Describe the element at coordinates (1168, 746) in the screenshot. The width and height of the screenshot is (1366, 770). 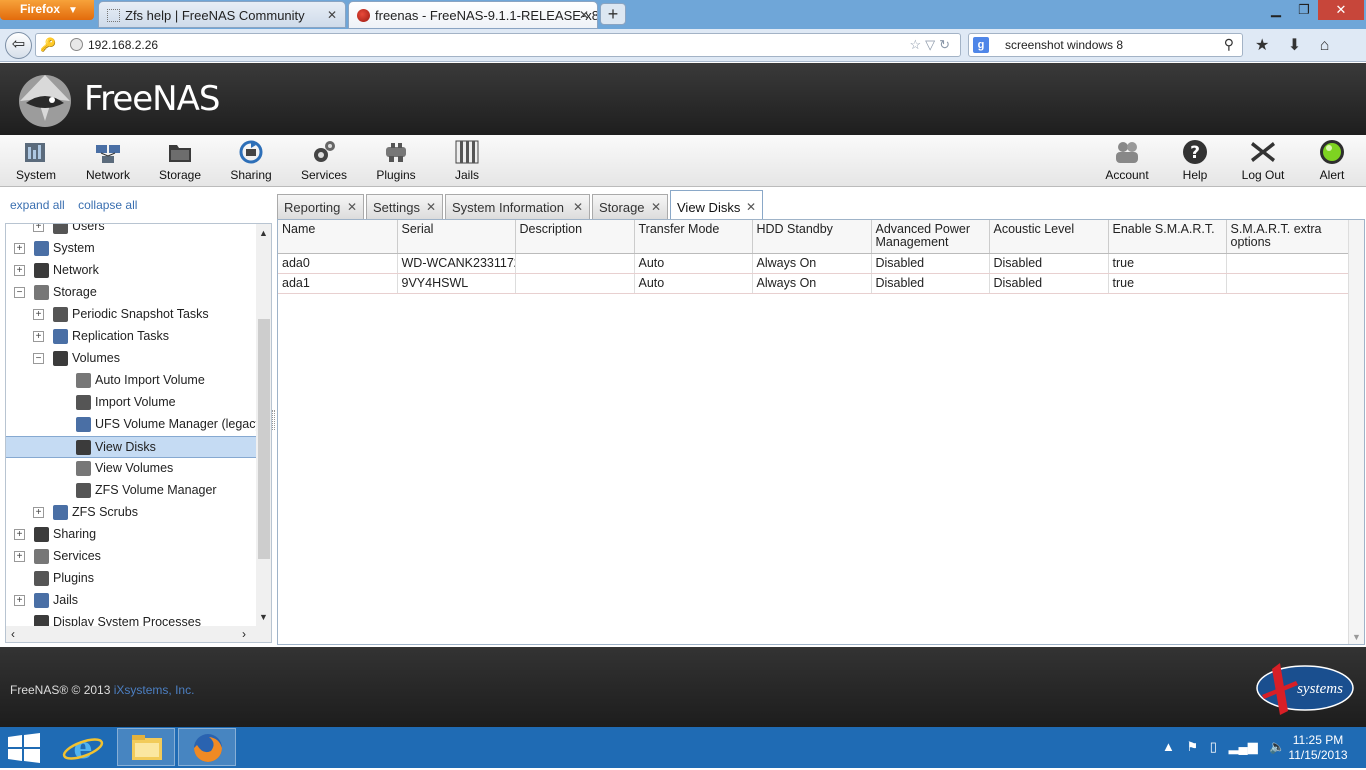
I see `show-hidden-icons-icon: ▲` at that location.